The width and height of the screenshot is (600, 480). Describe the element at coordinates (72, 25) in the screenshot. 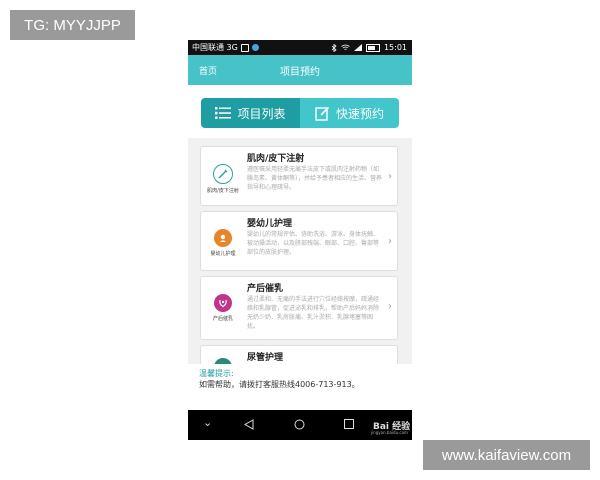

I see `watermark-left: TG: MYYJJPP` at that location.